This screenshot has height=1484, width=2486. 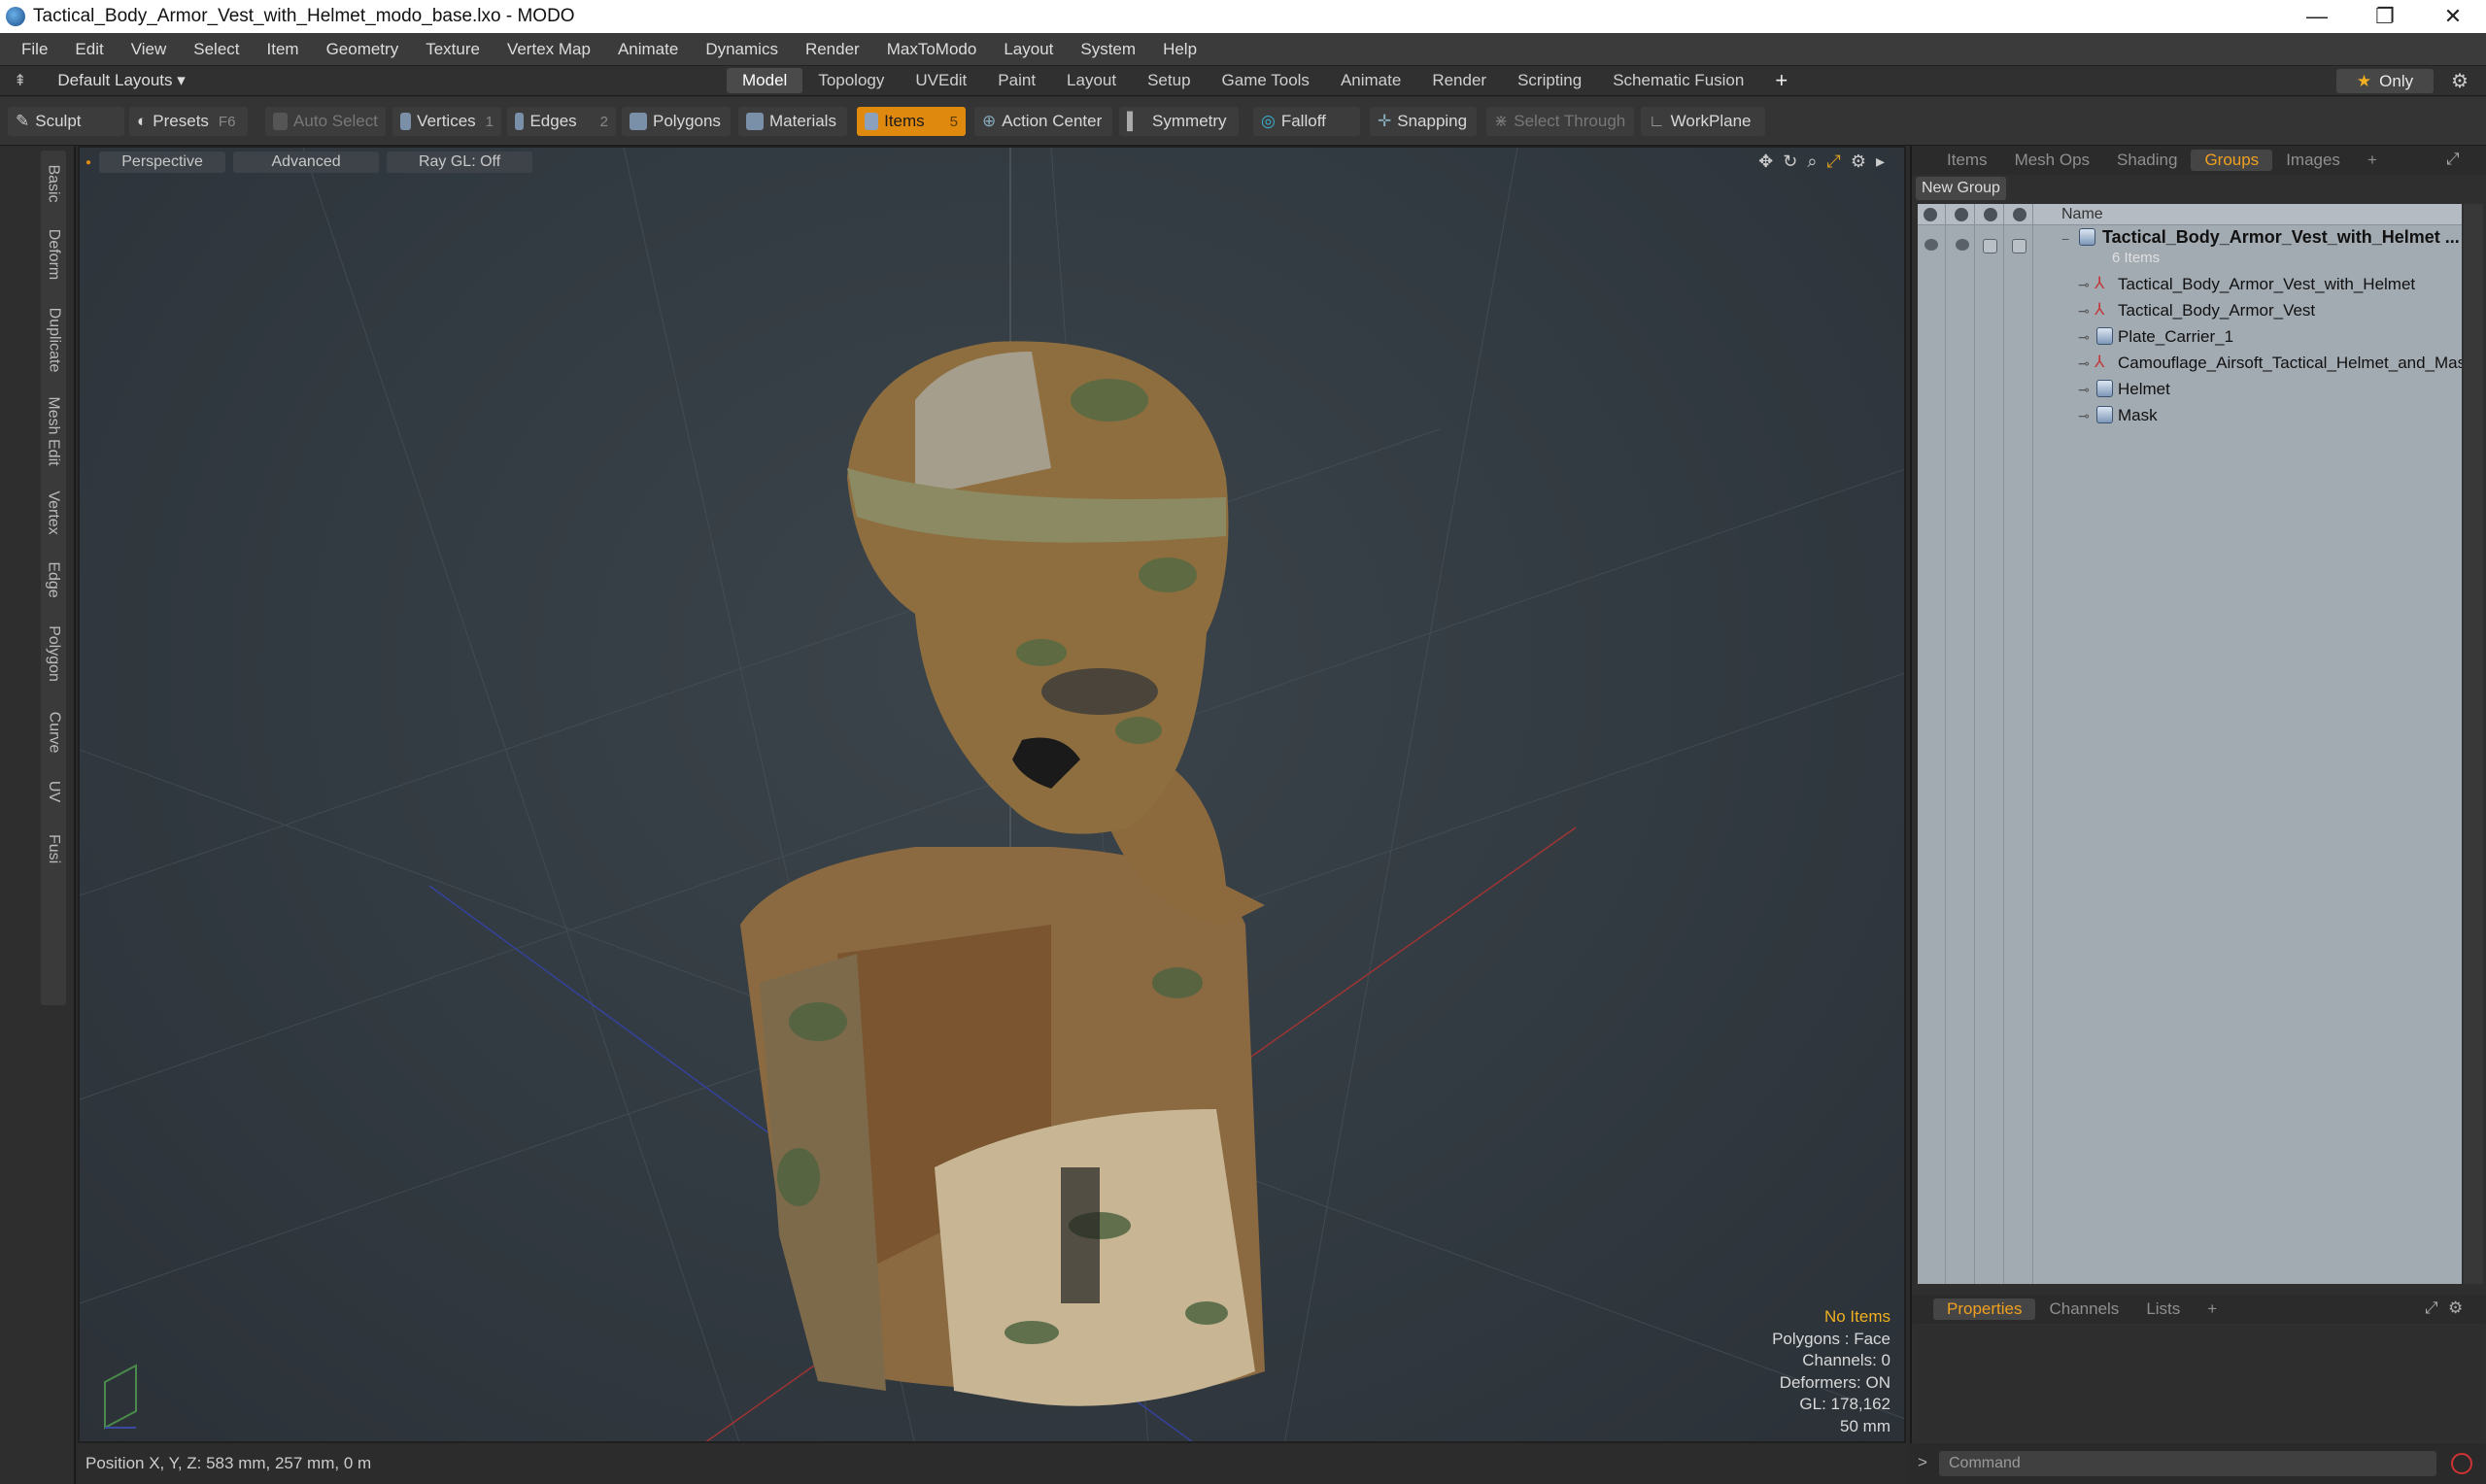 I want to click on falloff-button: ◎ Falloff, so click(x=1306, y=122).